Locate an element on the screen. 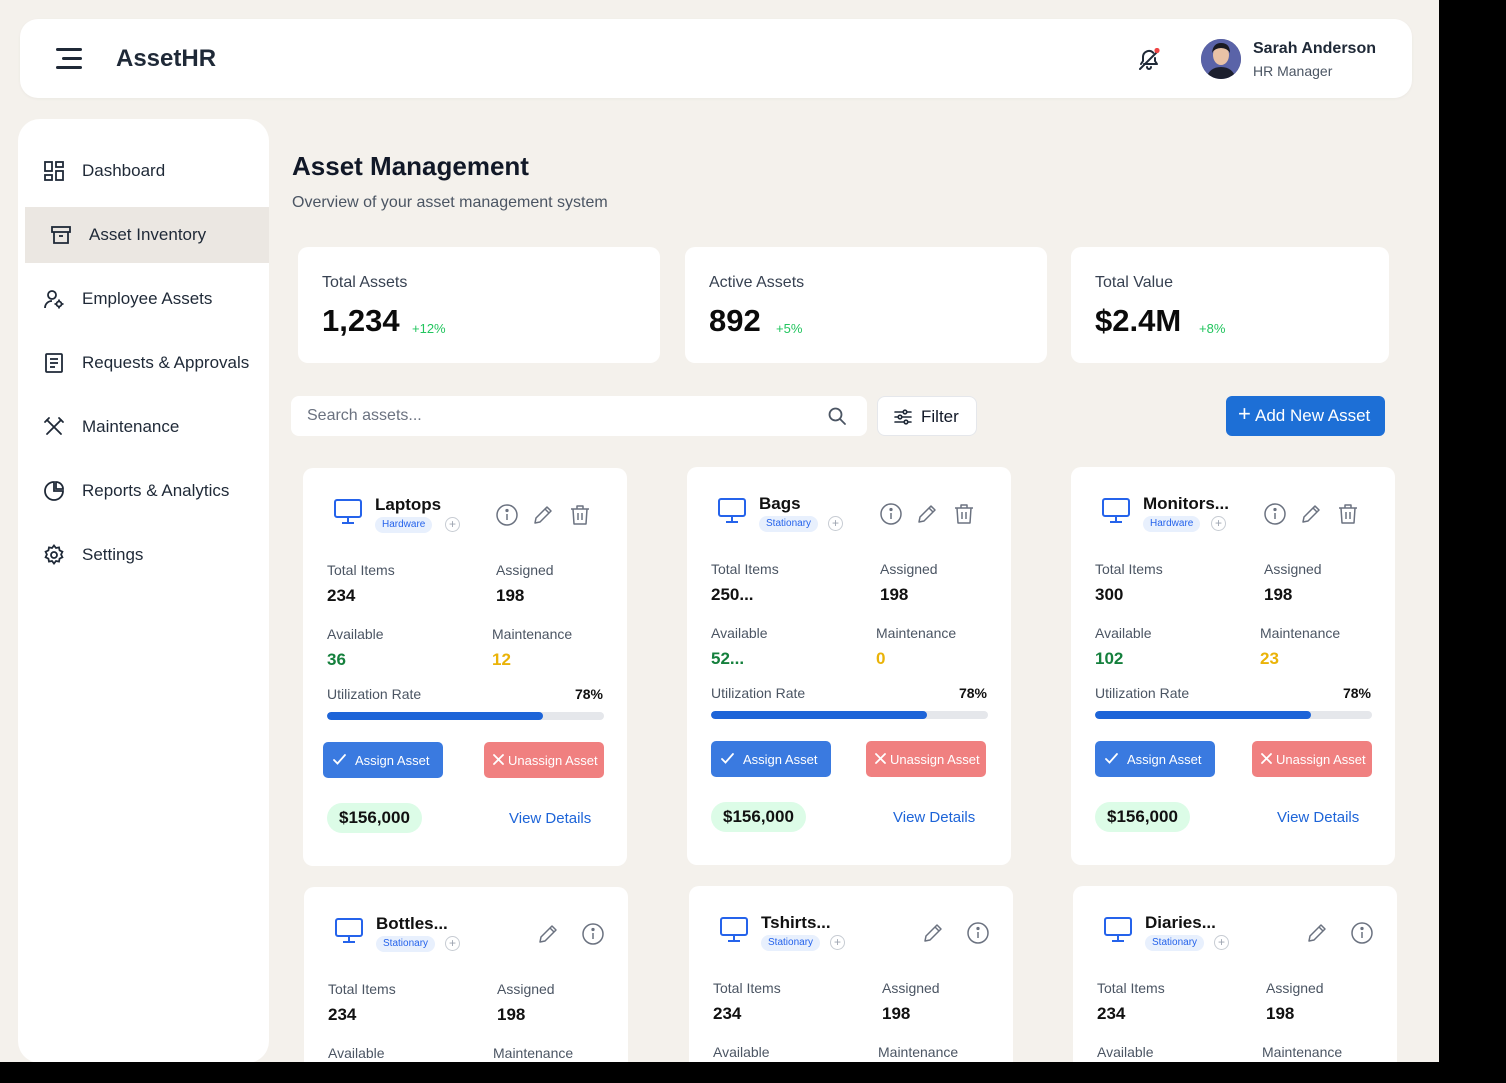  user-name: Sarah Anderson is located at coordinates (1314, 49).